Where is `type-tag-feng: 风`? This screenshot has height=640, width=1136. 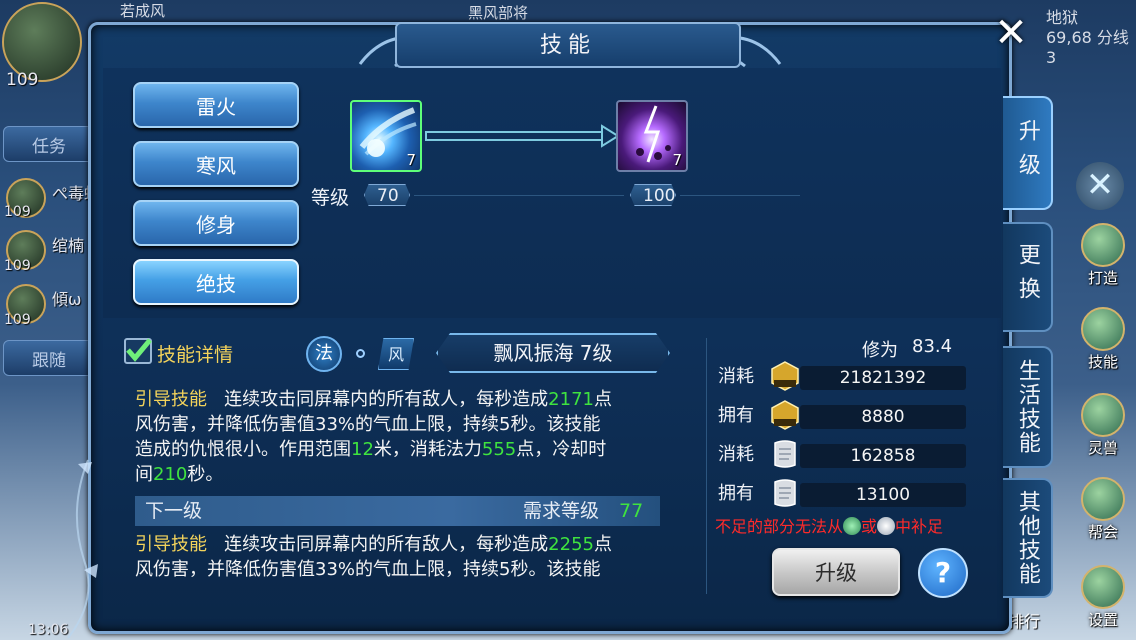
type-tag-feng: 风 is located at coordinates (396, 354).